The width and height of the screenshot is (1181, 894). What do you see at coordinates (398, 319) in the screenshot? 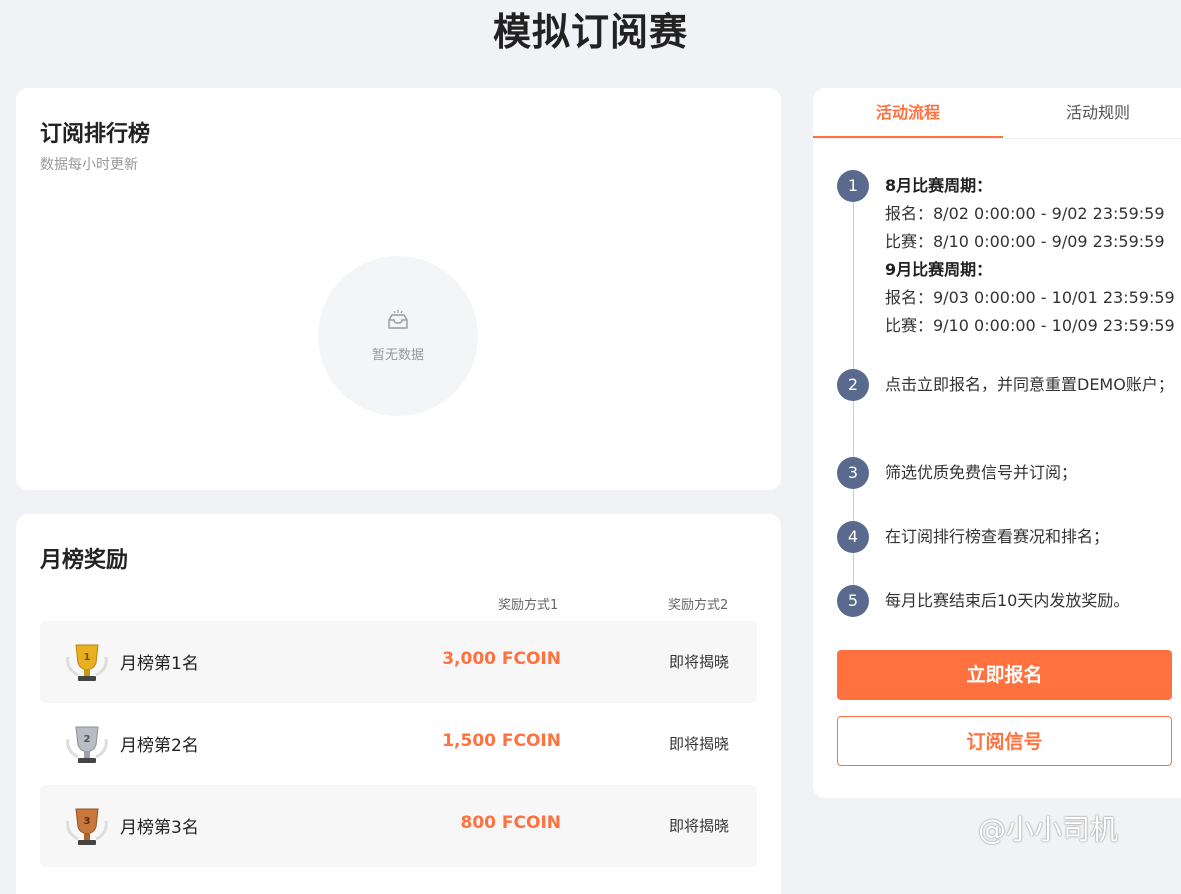
I see `inbox-icon` at bounding box center [398, 319].